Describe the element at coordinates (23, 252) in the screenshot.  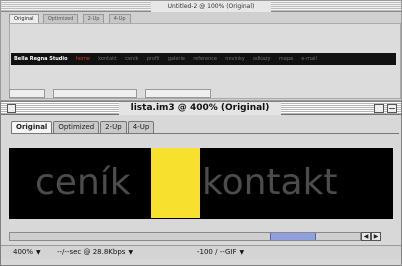
I see `zoom-level-value: 400%` at that location.